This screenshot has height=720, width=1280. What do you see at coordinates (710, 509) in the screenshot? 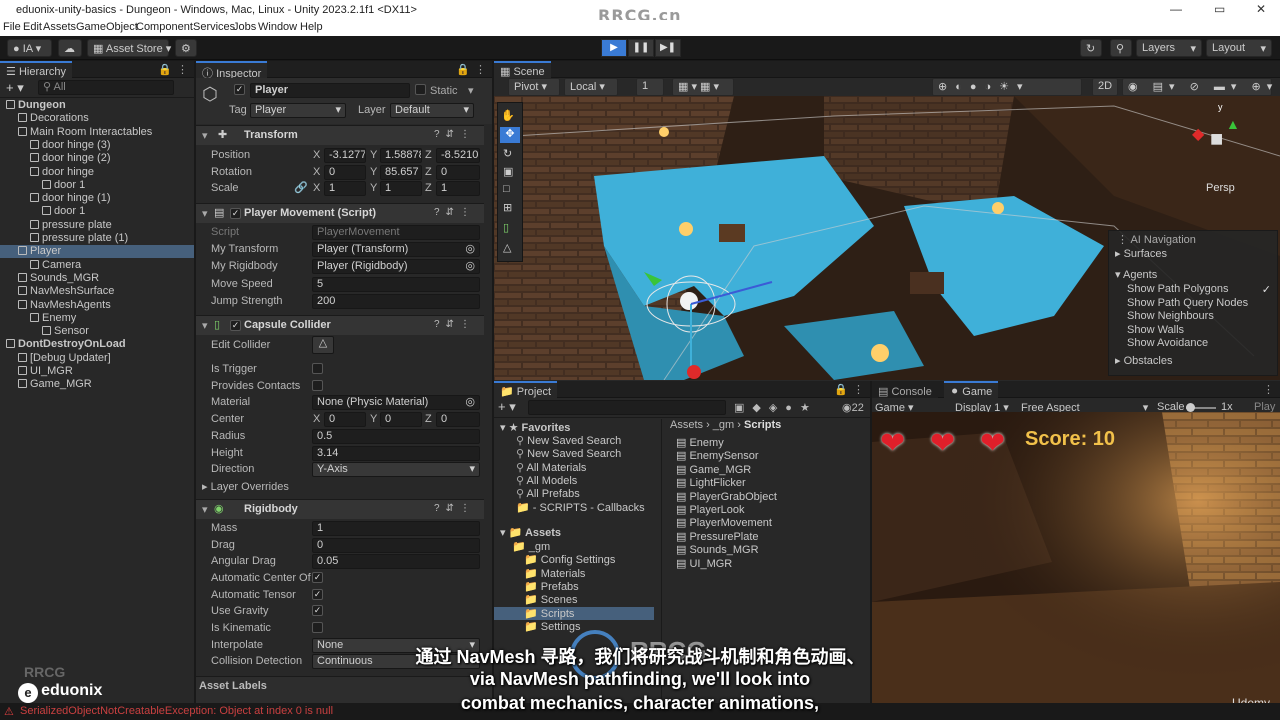
I see `script-file-item: ▤ PlayerLook` at bounding box center [710, 509].